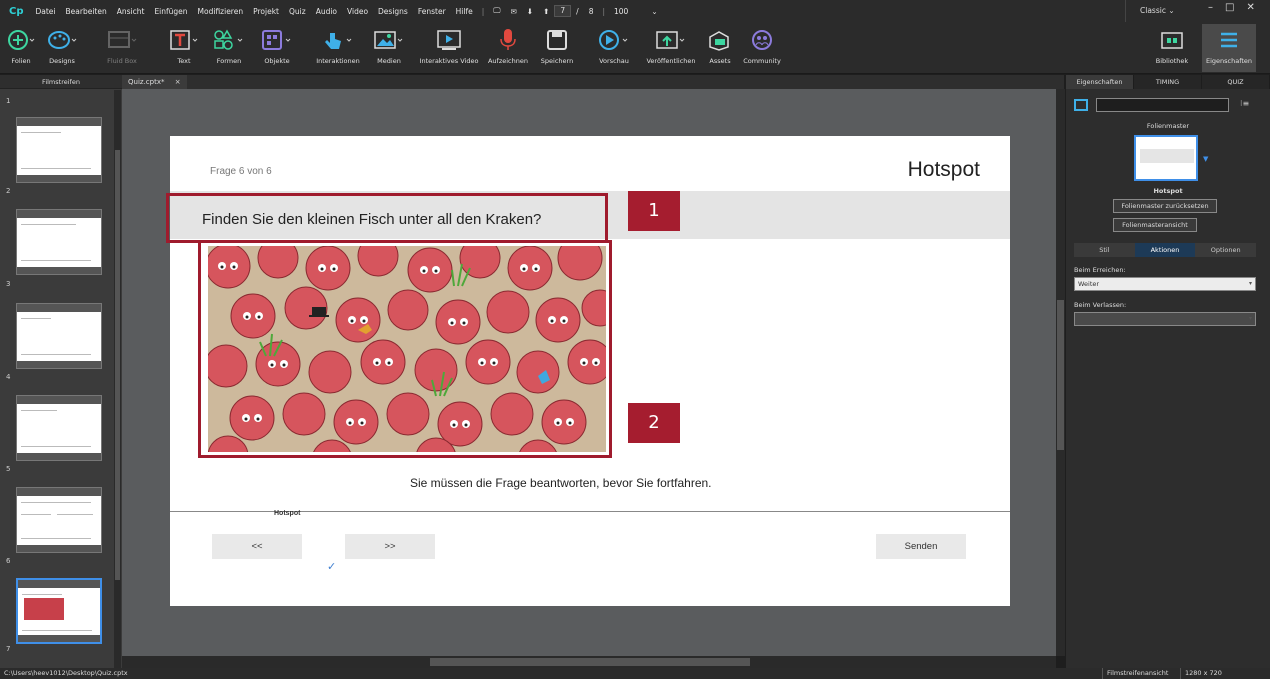 This screenshot has height=679, width=1270. What do you see at coordinates (1172, 45) in the screenshot?
I see `bibliothek-button: Bibliothek` at bounding box center [1172, 45].